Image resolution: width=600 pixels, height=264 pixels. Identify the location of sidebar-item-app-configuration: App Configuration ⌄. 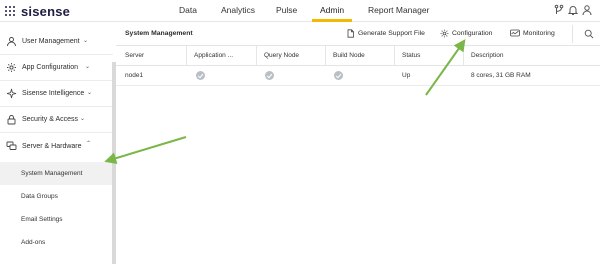
(56, 68).